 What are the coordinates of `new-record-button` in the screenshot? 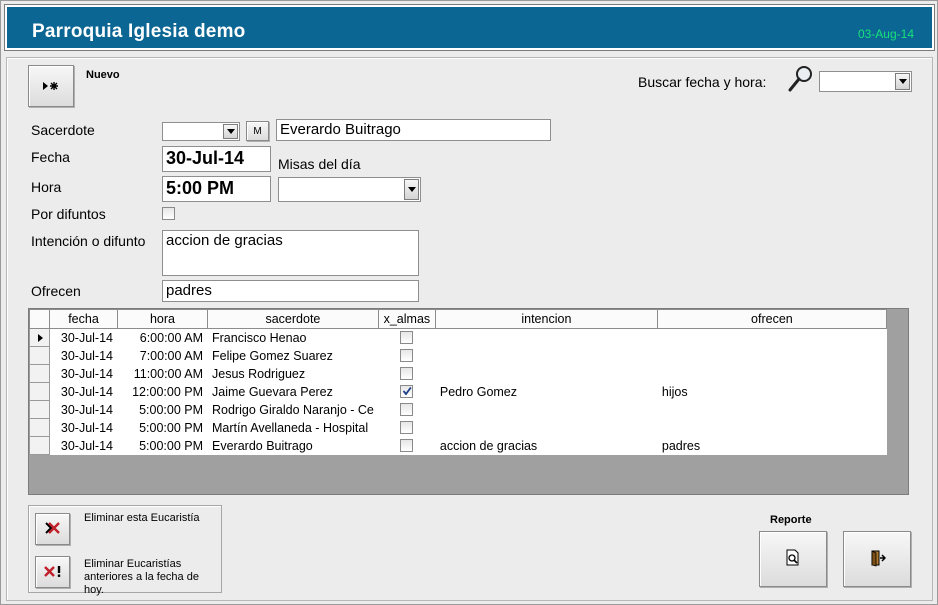 It's located at (51, 86).